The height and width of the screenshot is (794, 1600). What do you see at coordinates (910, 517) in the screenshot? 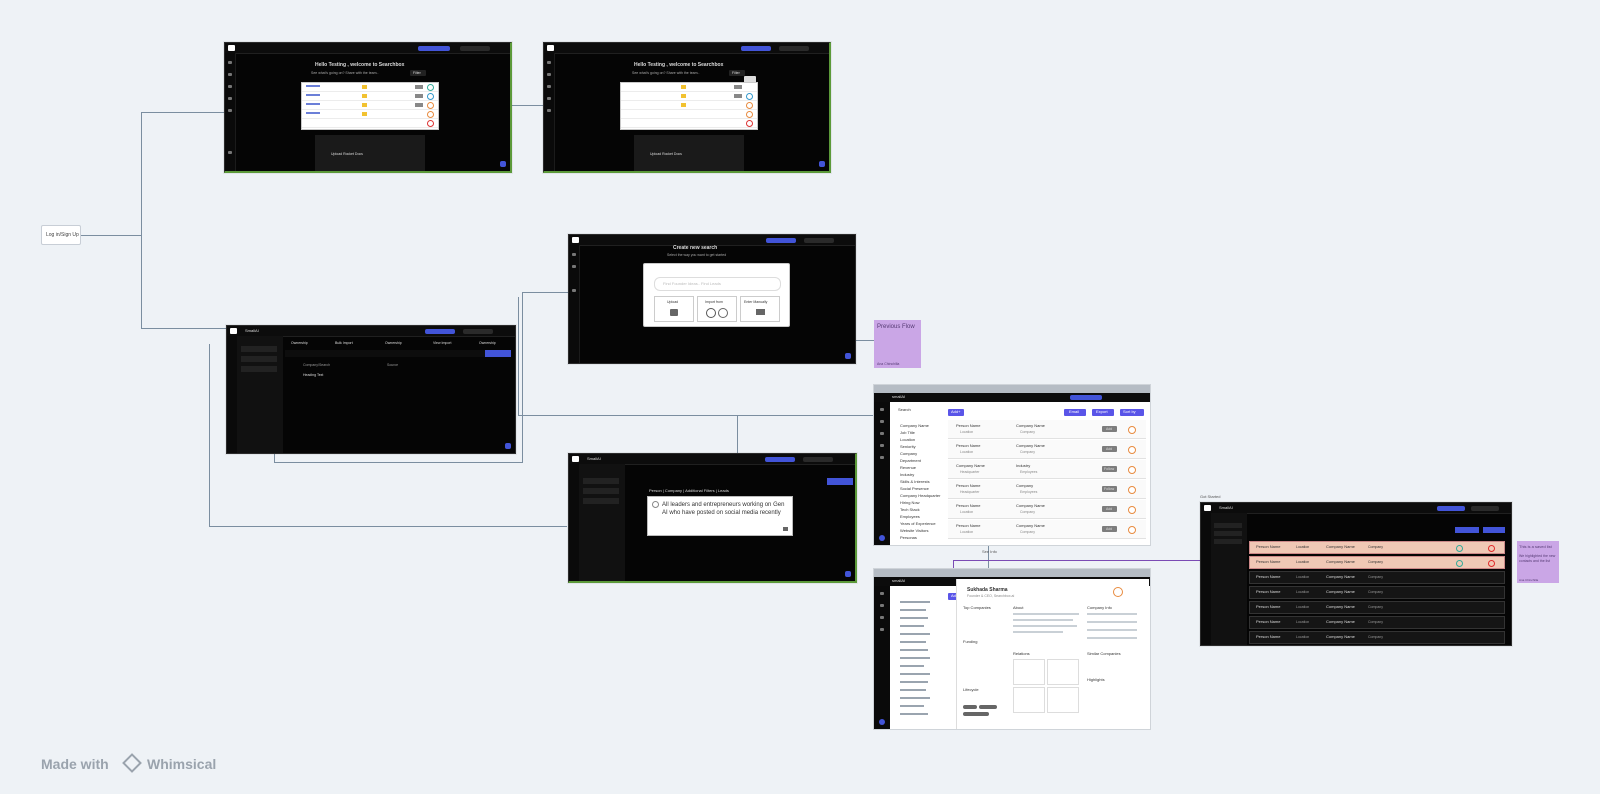
I see `filter-item: Employees` at bounding box center [910, 517].